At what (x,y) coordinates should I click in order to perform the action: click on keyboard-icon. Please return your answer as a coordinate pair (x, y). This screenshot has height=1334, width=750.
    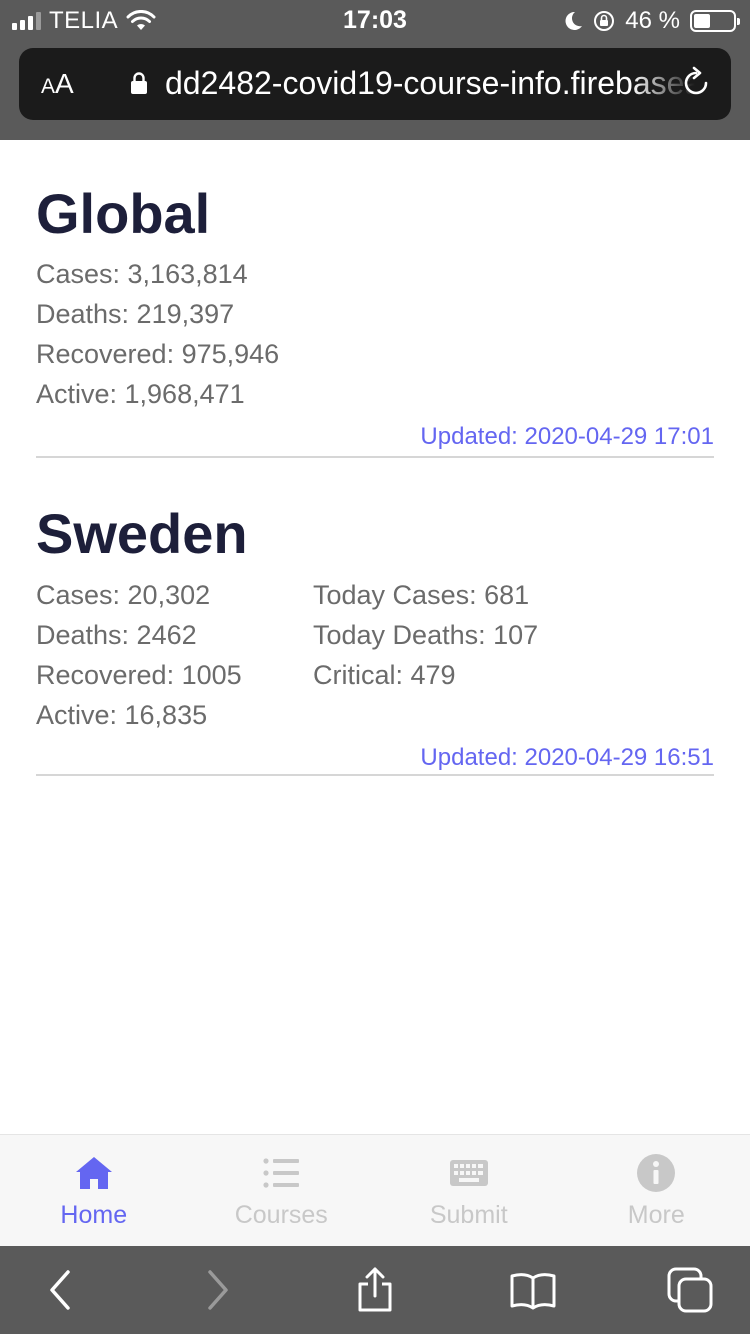
    Looking at the image, I should click on (468, 1173).